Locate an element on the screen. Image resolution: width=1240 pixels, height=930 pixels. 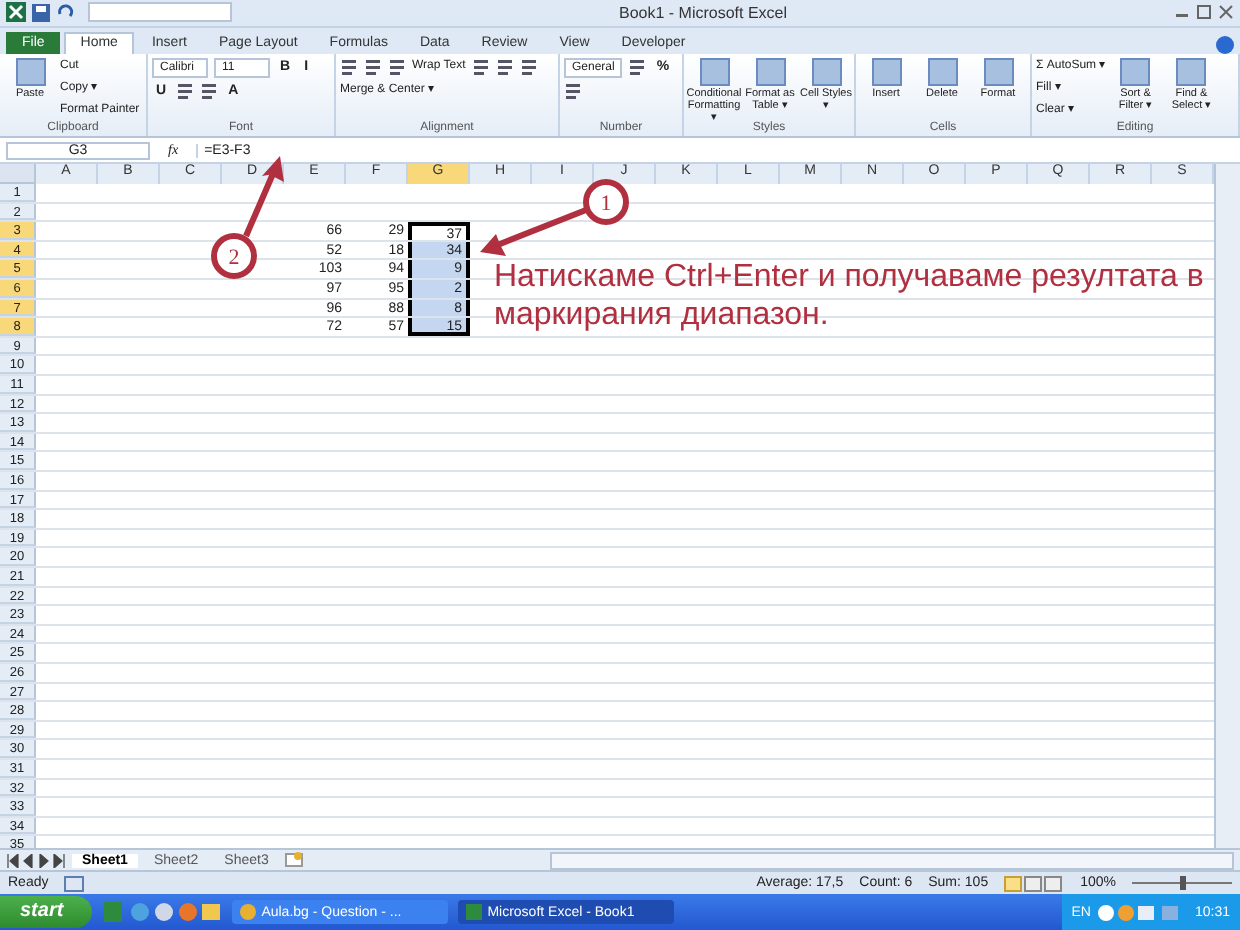
new-sheet-icon is located at coordinates (294, 860).